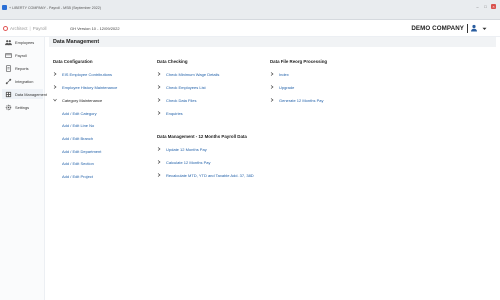 This screenshot has width=500, height=300. I want to click on sidebar-item-label: Employees, so click(25, 42).